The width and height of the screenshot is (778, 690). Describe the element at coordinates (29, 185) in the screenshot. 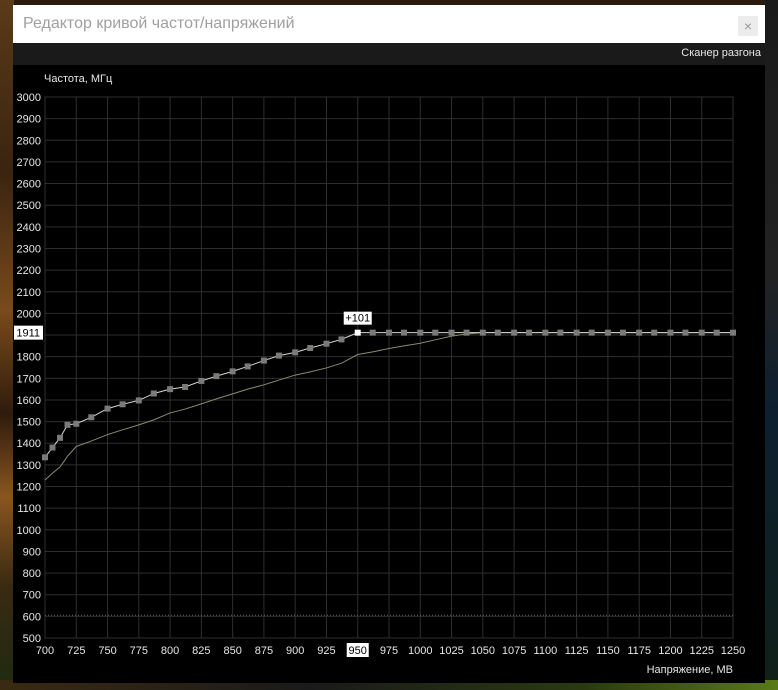

I see `y-tick-label: 2600` at that location.